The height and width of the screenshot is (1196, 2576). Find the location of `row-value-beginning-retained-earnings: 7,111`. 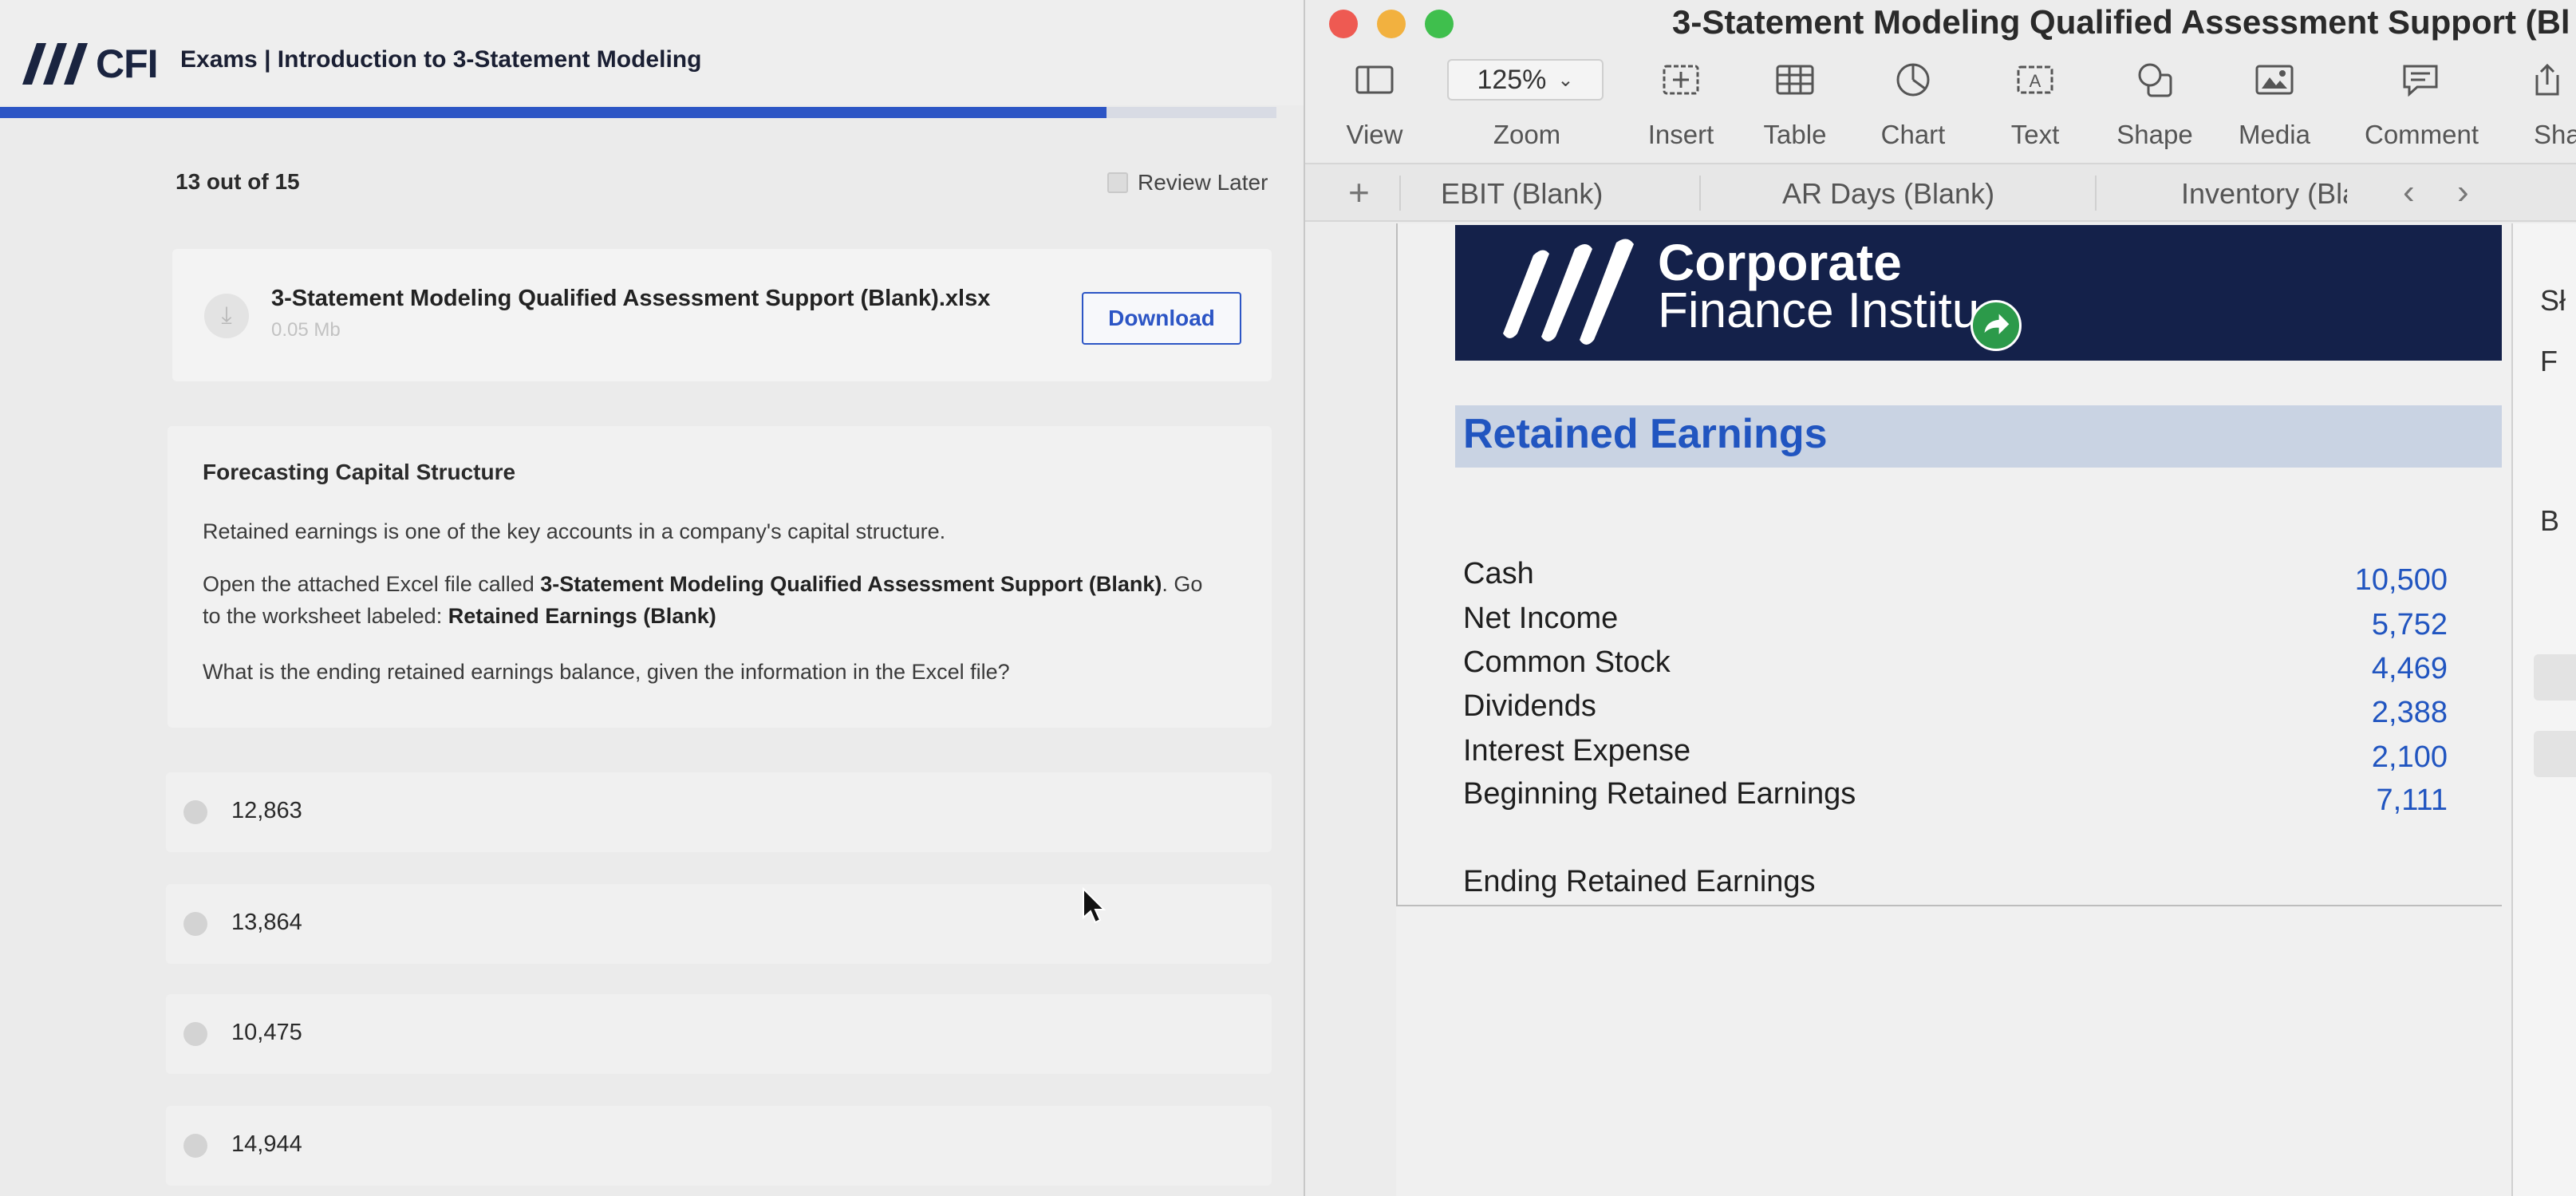

row-value-beginning-retained-earnings: 7,111 is located at coordinates (2345, 801).